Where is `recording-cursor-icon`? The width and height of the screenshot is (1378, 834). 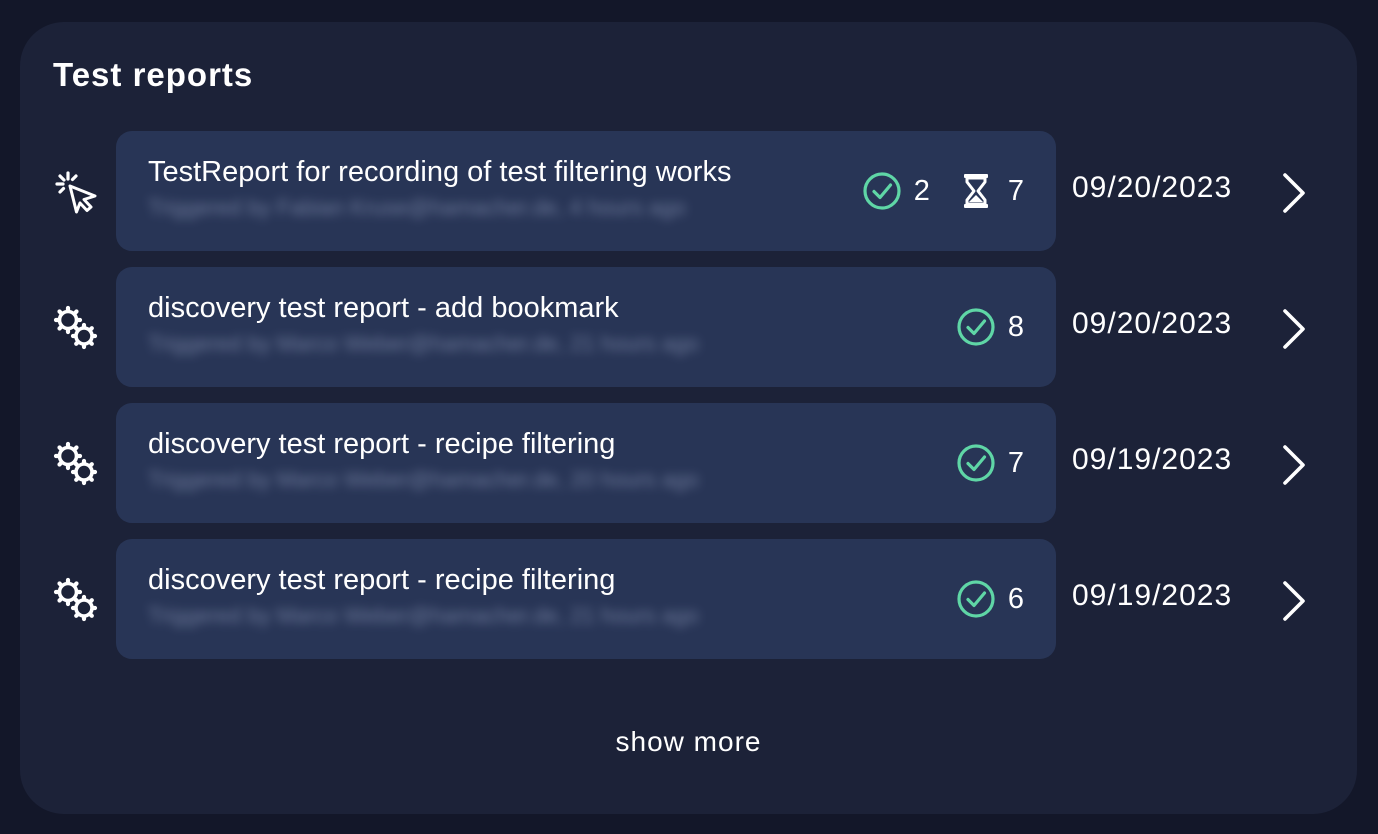
recording-cursor-icon is located at coordinates (76, 192).